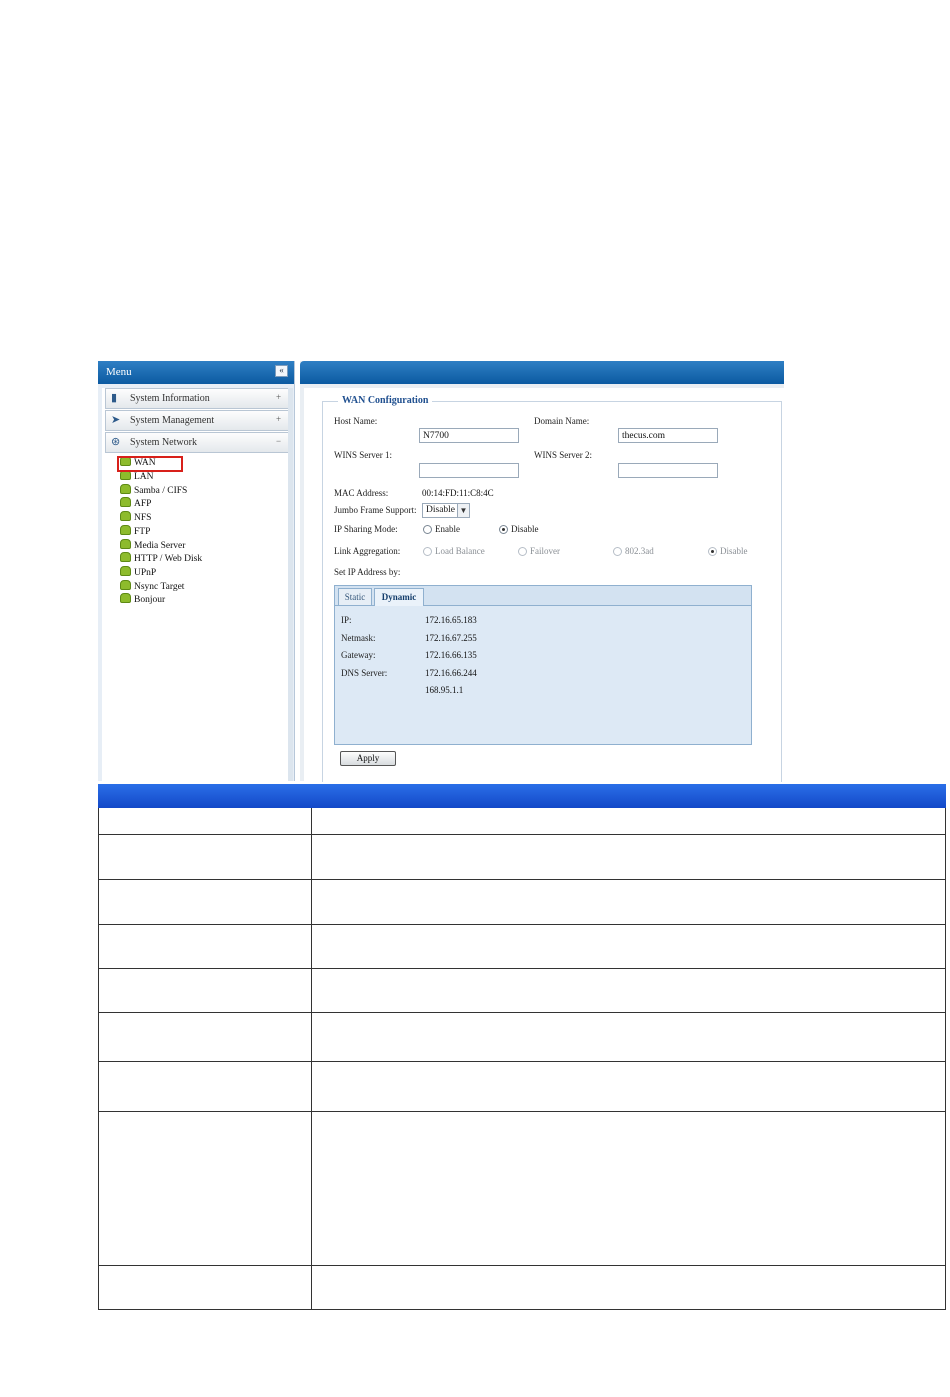 This screenshot has width=950, height=1397. I want to click on menu-header: Menu «, so click(196, 372).